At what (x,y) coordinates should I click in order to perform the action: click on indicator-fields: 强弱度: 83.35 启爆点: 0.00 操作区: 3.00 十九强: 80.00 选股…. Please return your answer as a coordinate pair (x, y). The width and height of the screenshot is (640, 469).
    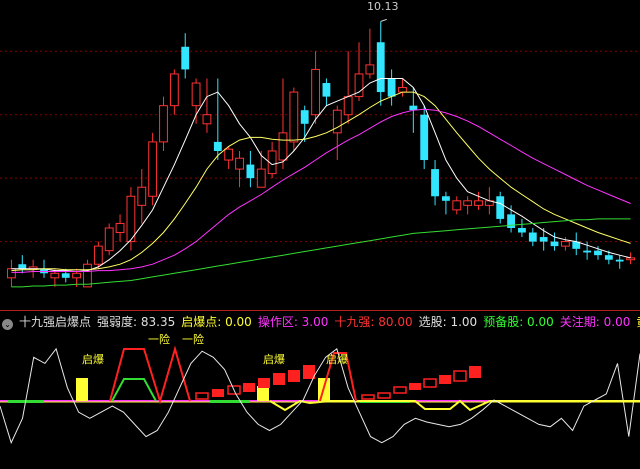
    Looking at the image, I should click on (368, 322).